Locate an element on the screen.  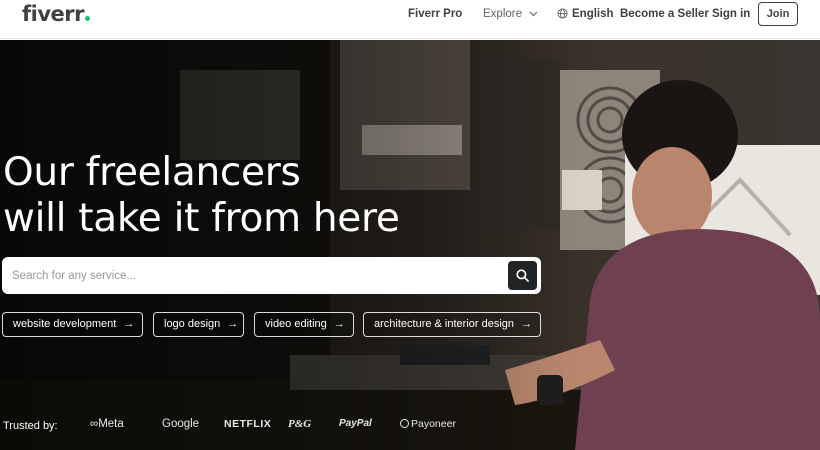
logo-text: fiverr is located at coordinates (53, 14).